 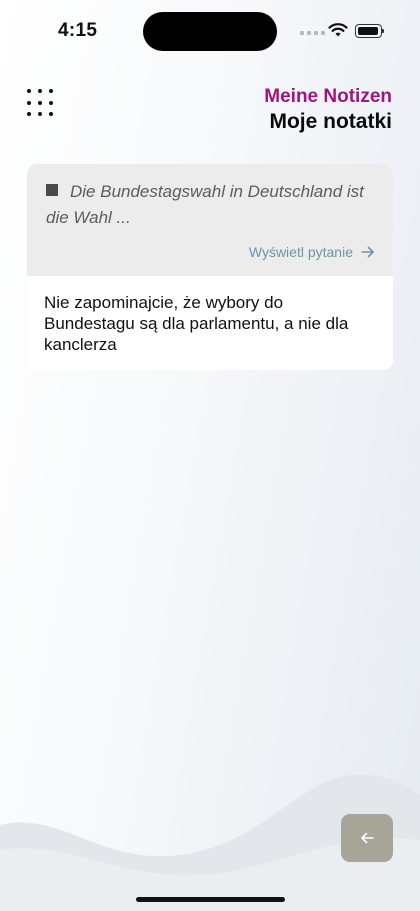 I want to click on status-time: 4:15, so click(x=78, y=30).